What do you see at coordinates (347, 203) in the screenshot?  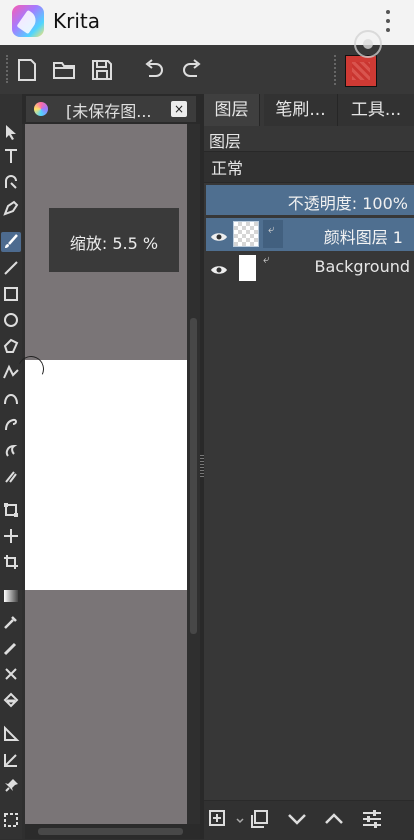 I see `opacity-label: 不透明度: 100%` at bounding box center [347, 203].